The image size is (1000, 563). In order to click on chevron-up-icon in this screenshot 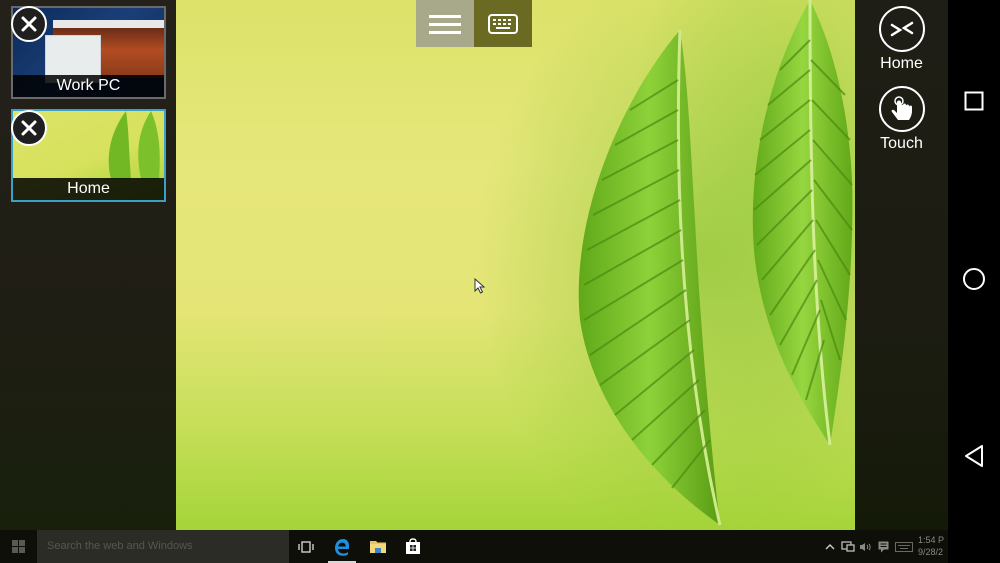, I will do `click(830, 546)`.